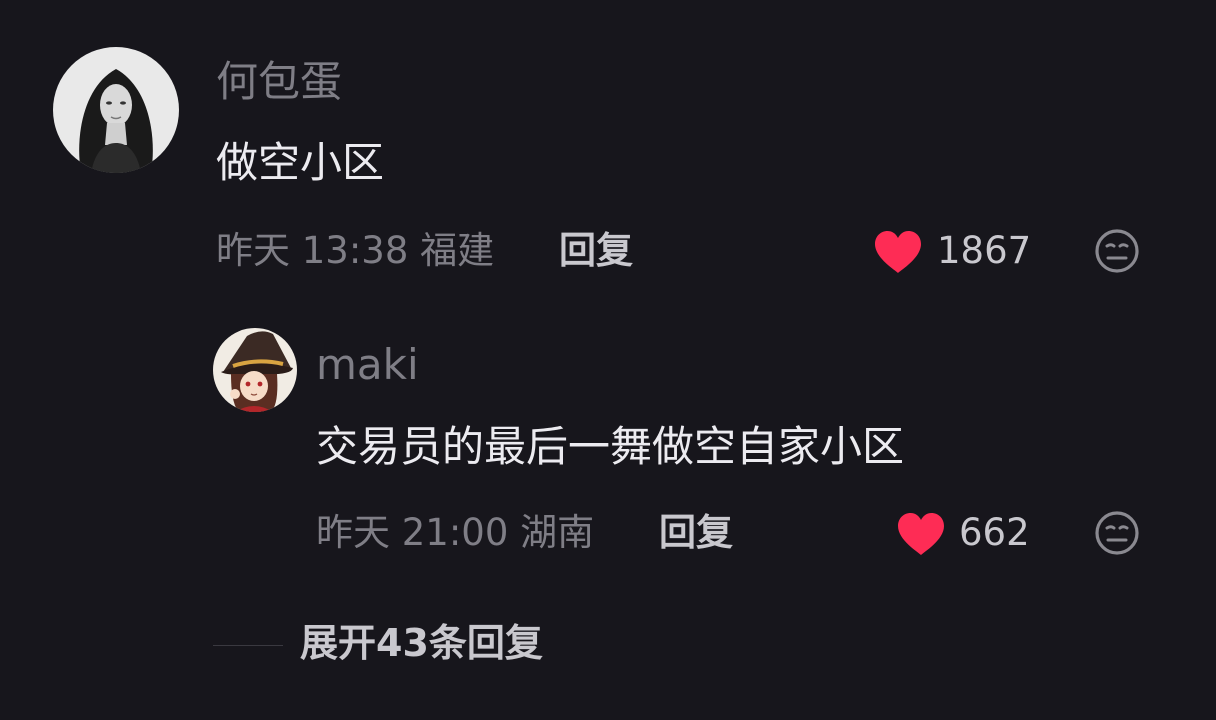  What do you see at coordinates (248, 645) in the screenshot?
I see `expand-divider` at bounding box center [248, 645].